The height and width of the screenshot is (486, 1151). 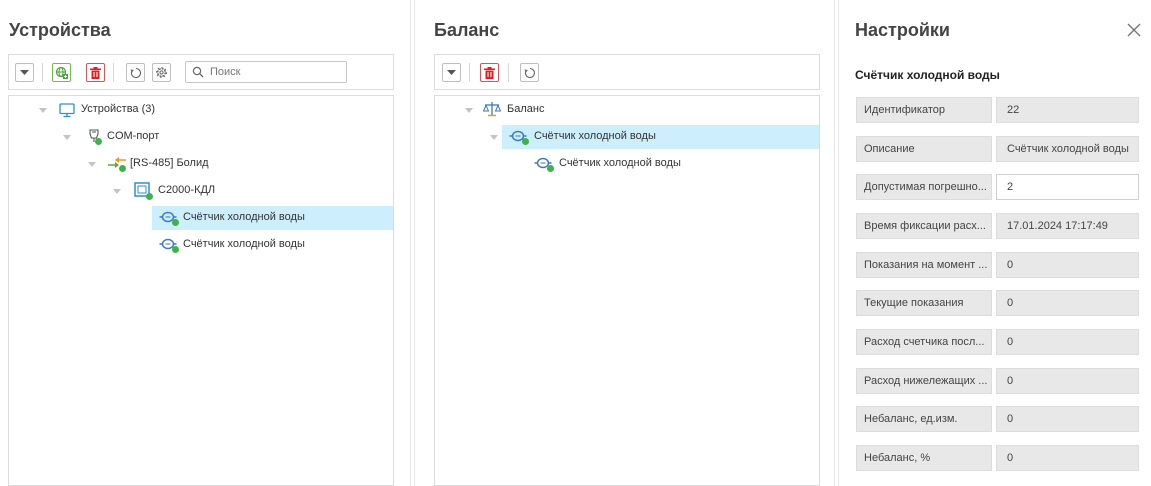 What do you see at coordinates (201, 137) in the screenshot?
I see `tree-node-com-port: COM-порт` at bounding box center [201, 137].